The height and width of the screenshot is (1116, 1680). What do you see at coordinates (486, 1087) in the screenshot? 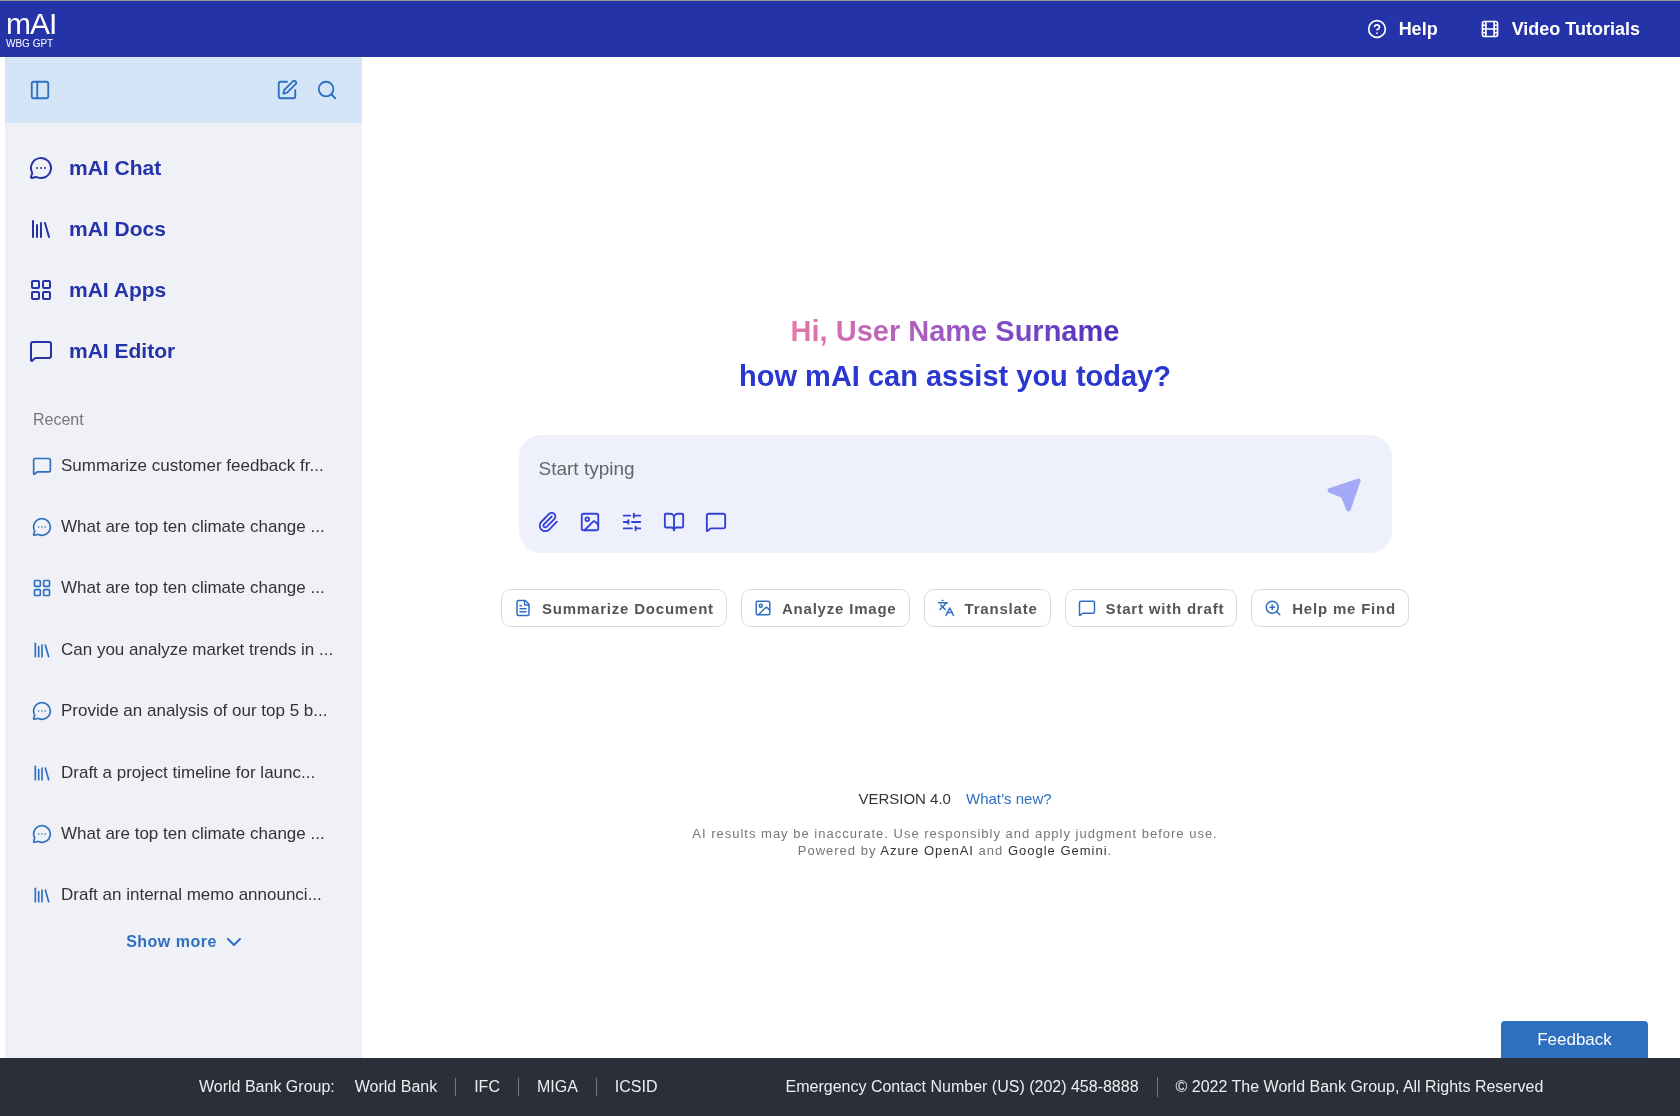
I see `footer-link: IFC` at bounding box center [486, 1087].